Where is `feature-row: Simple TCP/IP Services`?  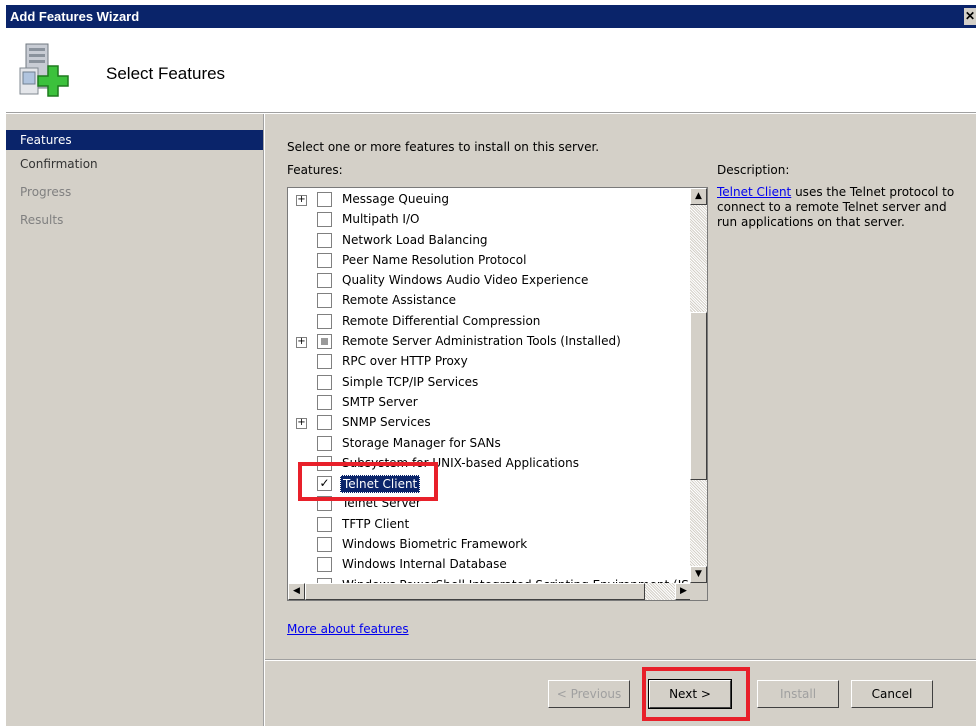 feature-row: Simple TCP/IP Services is located at coordinates (488, 383).